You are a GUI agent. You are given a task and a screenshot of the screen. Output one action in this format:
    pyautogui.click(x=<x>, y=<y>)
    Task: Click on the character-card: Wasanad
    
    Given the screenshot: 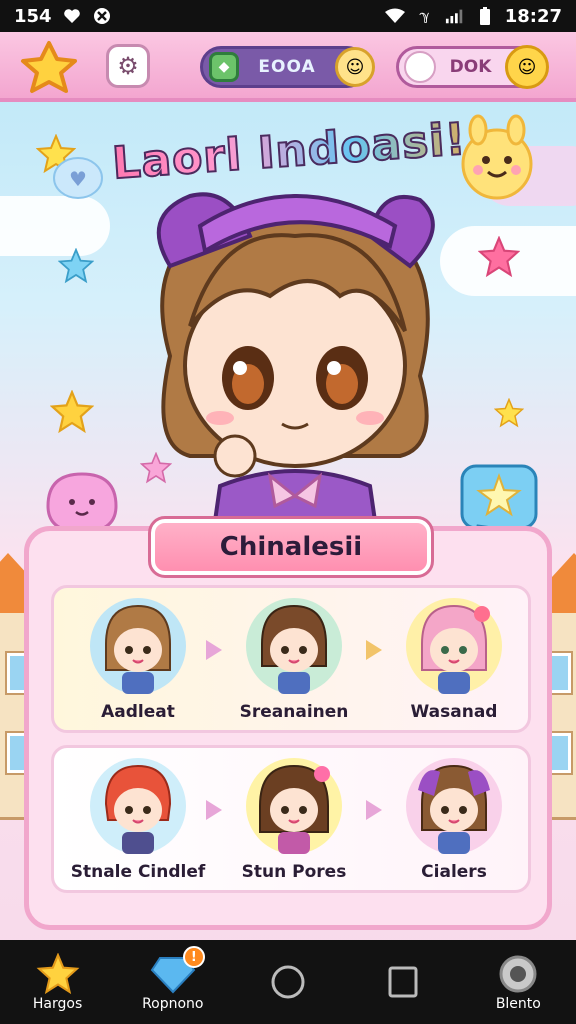 What is the action you would take?
    pyautogui.click(x=454, y=663)
    